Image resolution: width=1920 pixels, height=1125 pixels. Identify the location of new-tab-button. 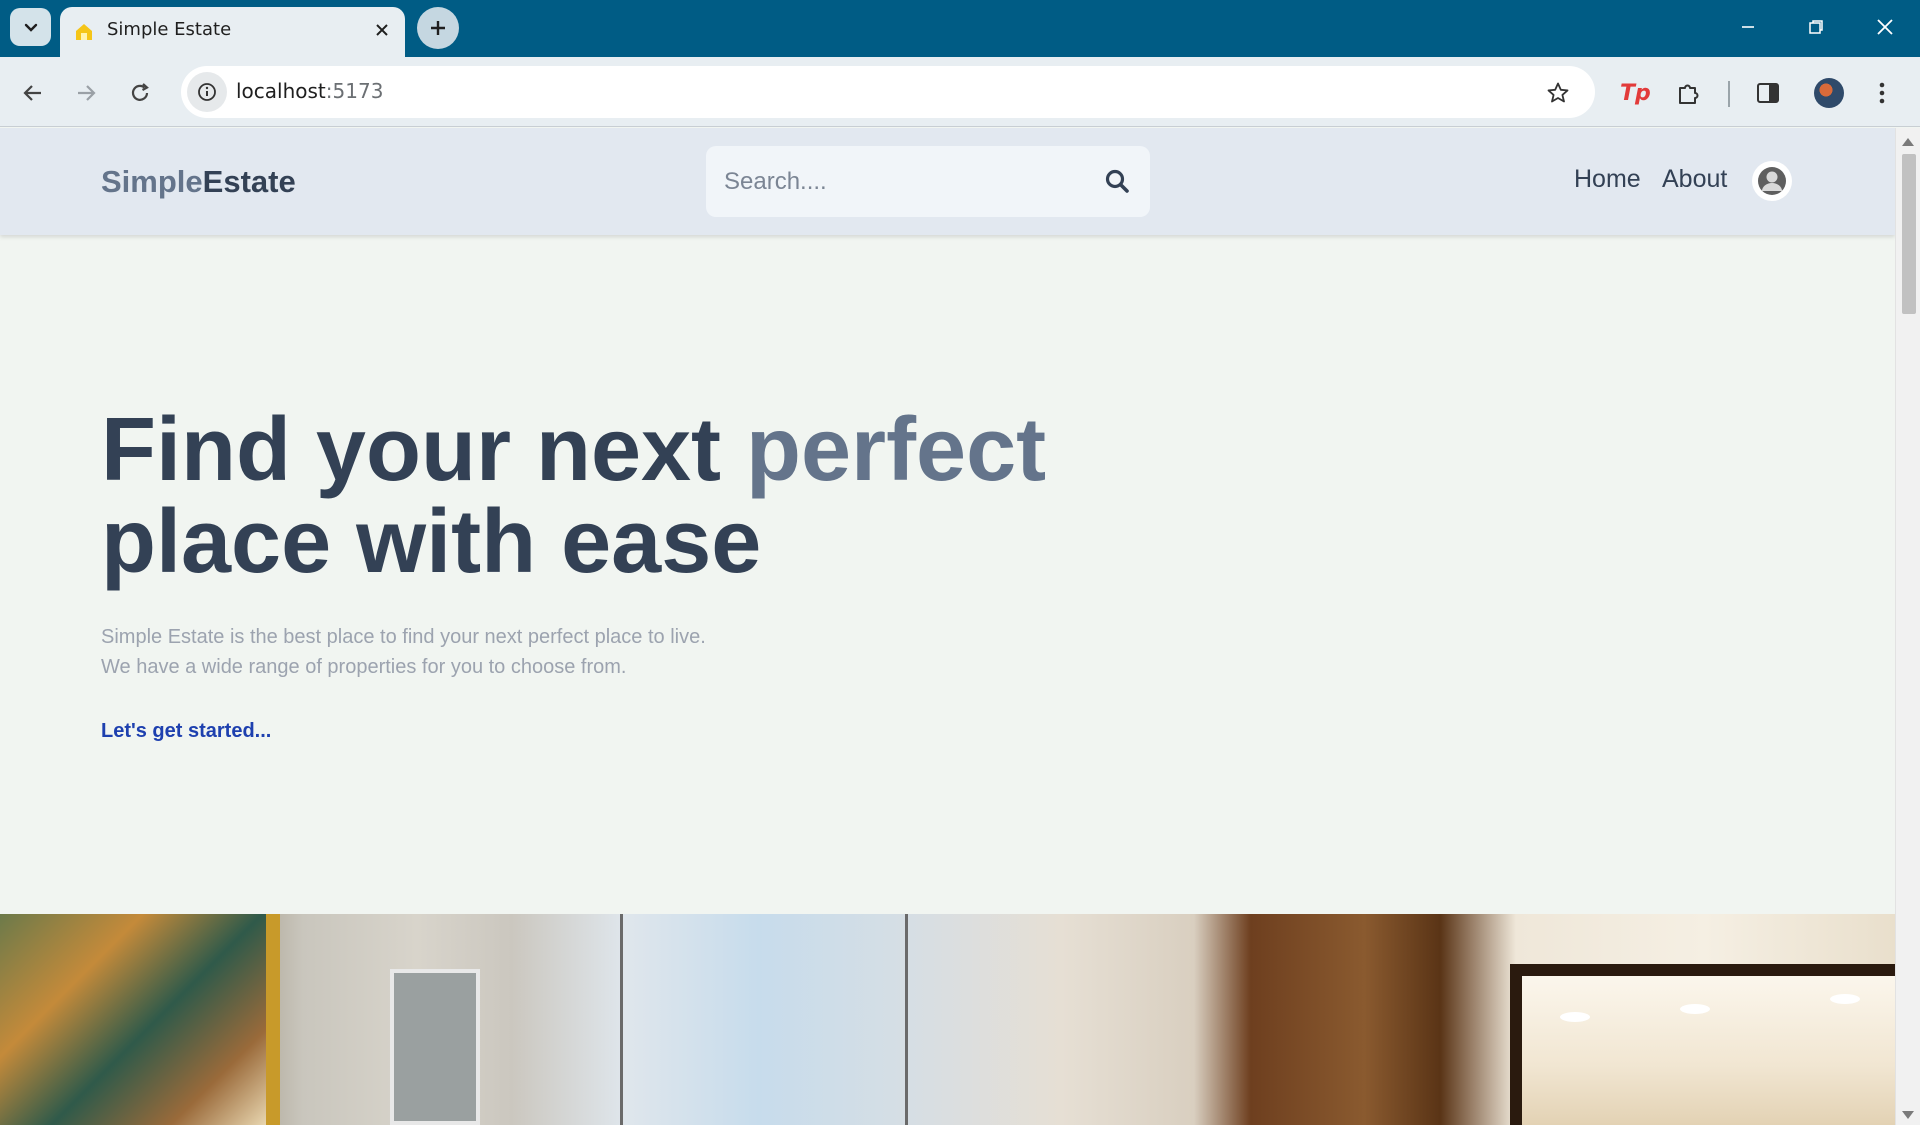
(438, 28).